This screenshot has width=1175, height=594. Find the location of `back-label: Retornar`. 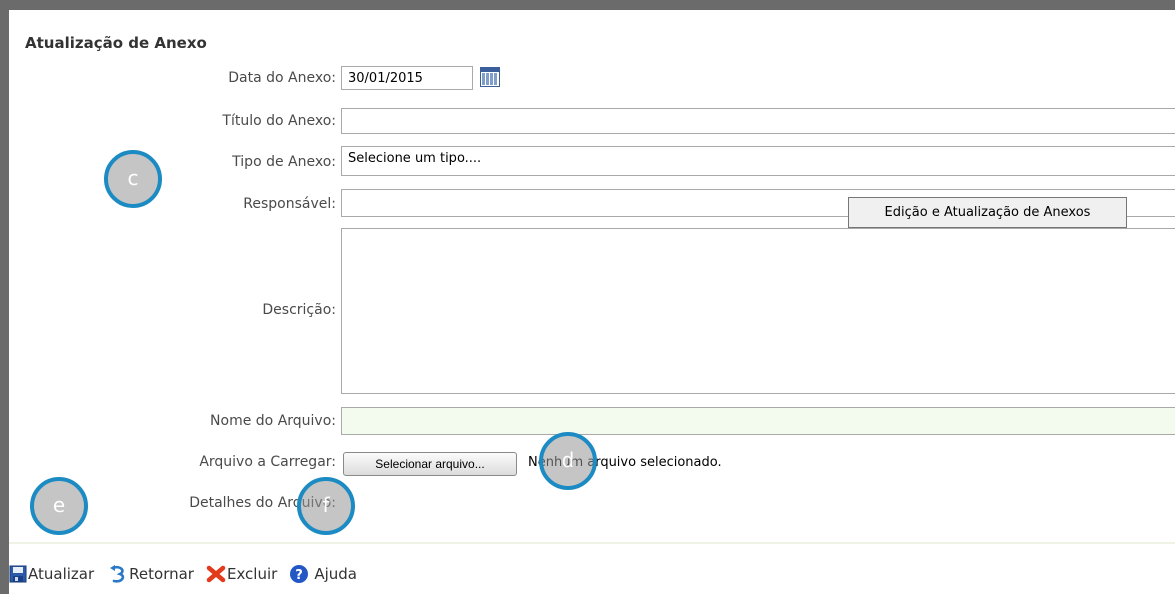

back-label: Retornar is located at coordinates (161, 574).